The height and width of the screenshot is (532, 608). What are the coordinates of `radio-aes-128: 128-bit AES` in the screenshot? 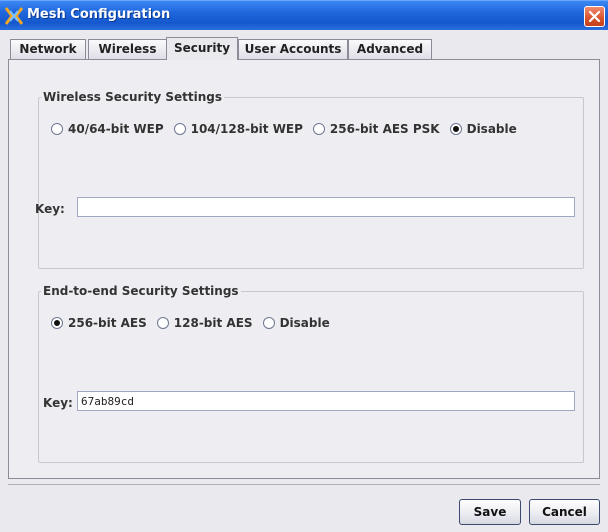 It's located at (204, 323).